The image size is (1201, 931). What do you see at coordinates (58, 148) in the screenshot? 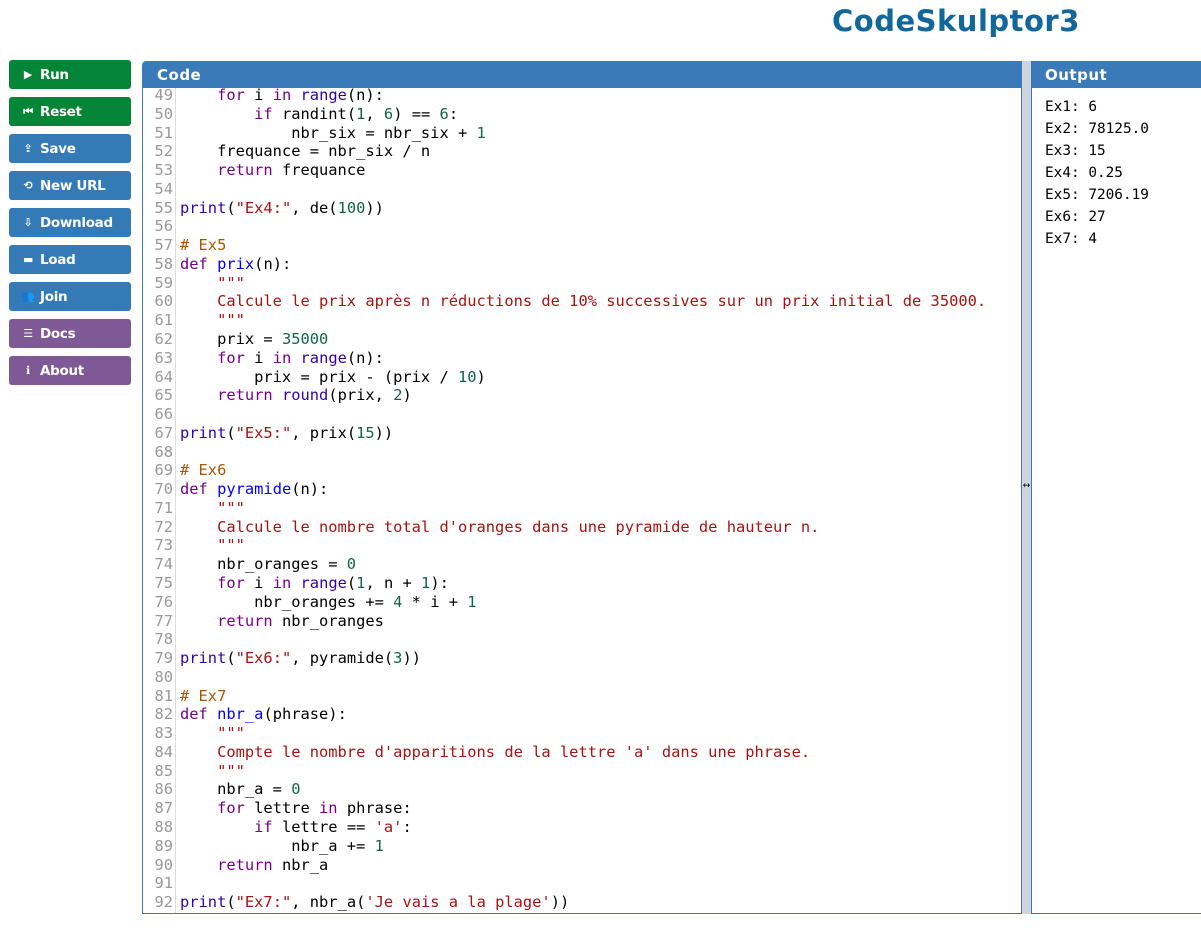
I see `button-label: Save` at bounding box center [58, 148].